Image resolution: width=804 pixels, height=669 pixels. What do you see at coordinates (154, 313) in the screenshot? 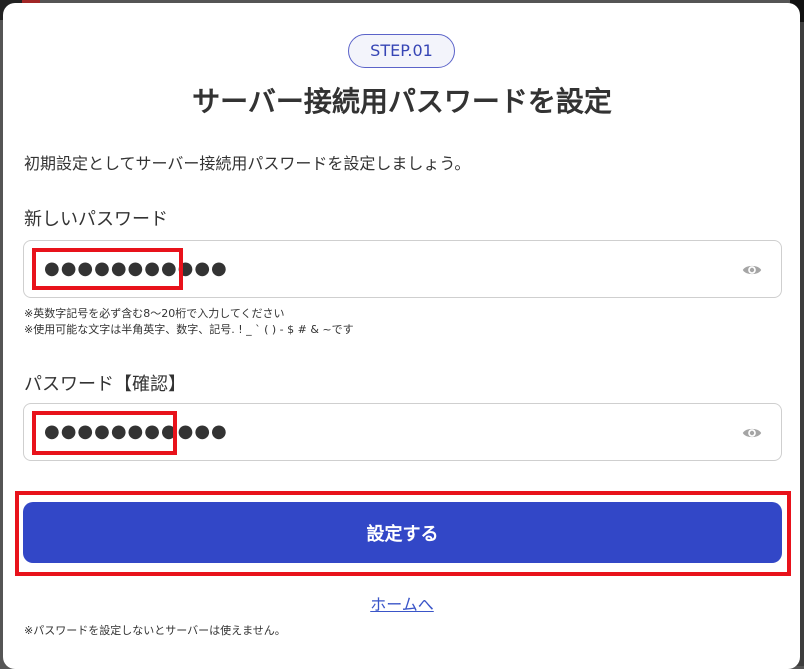
I see `password-rule-note: ※英数字記号を必ず含む8～20桁で入力してください` at bounding box center [154, 313].